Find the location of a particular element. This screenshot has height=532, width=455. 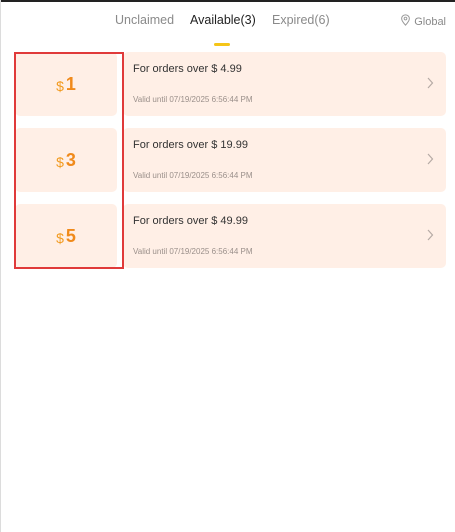

active-tab-indicator is located at coordinates (222, 44).